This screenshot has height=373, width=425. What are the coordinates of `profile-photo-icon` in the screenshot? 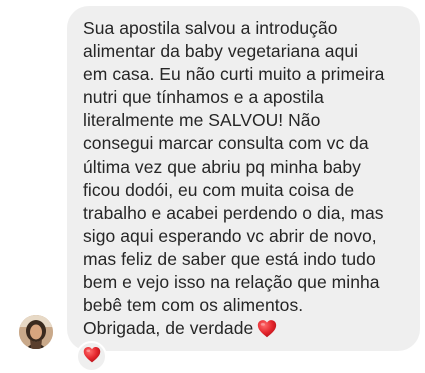 It's located at (36, 332).